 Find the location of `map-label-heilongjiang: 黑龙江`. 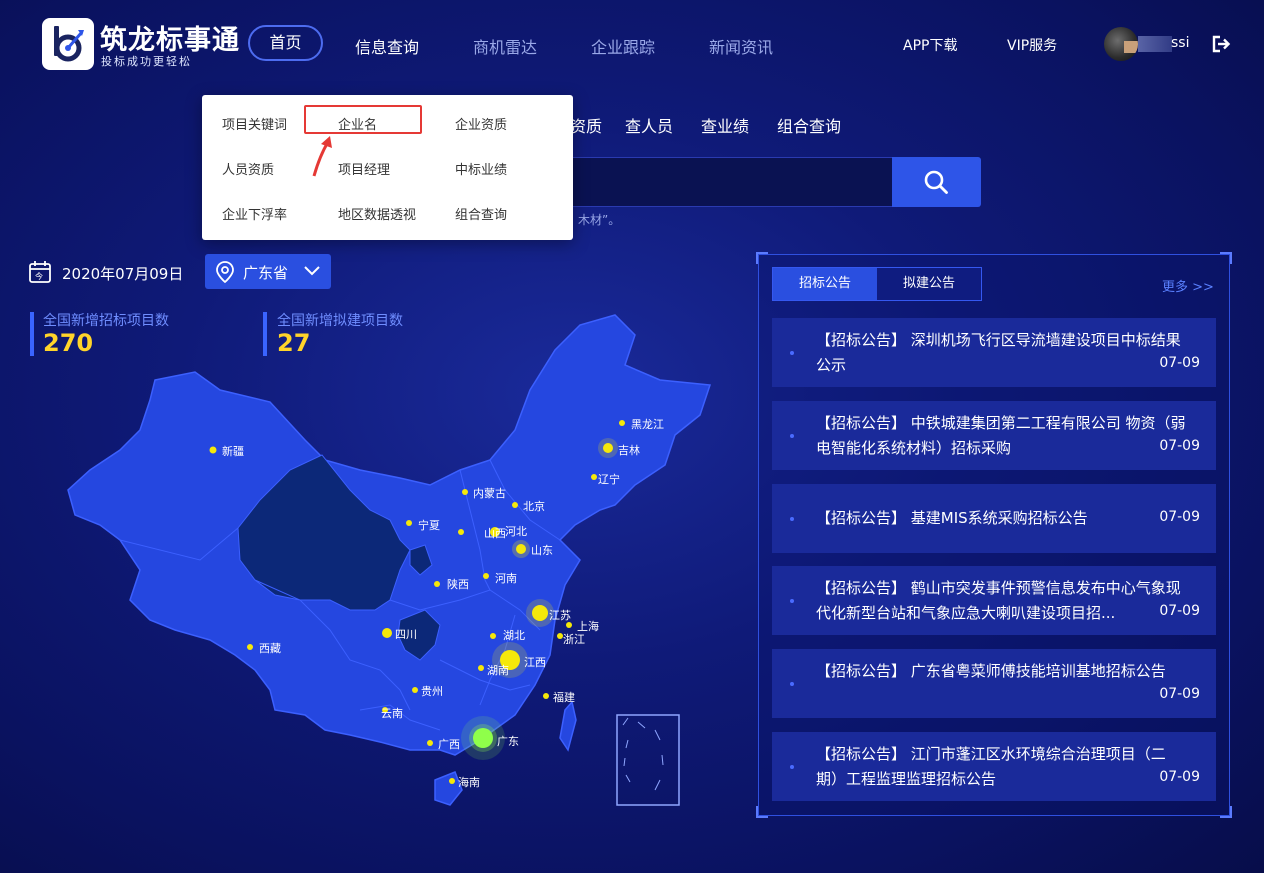

map-label-heilongjiang: 黑龙江 is located at coordinates (647, 424).